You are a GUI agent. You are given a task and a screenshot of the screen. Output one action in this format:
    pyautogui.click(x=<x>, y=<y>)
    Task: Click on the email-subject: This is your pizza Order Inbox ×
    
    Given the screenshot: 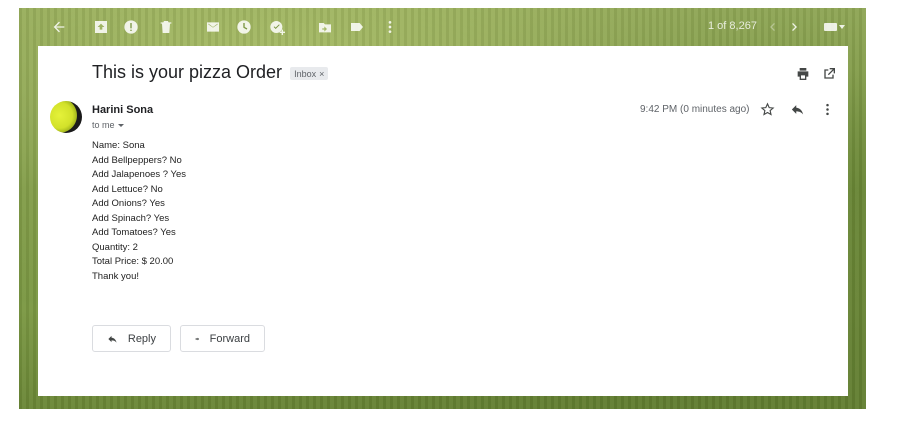 What is the action you would take?
    pyautogui.click(x=210, y=72)
    